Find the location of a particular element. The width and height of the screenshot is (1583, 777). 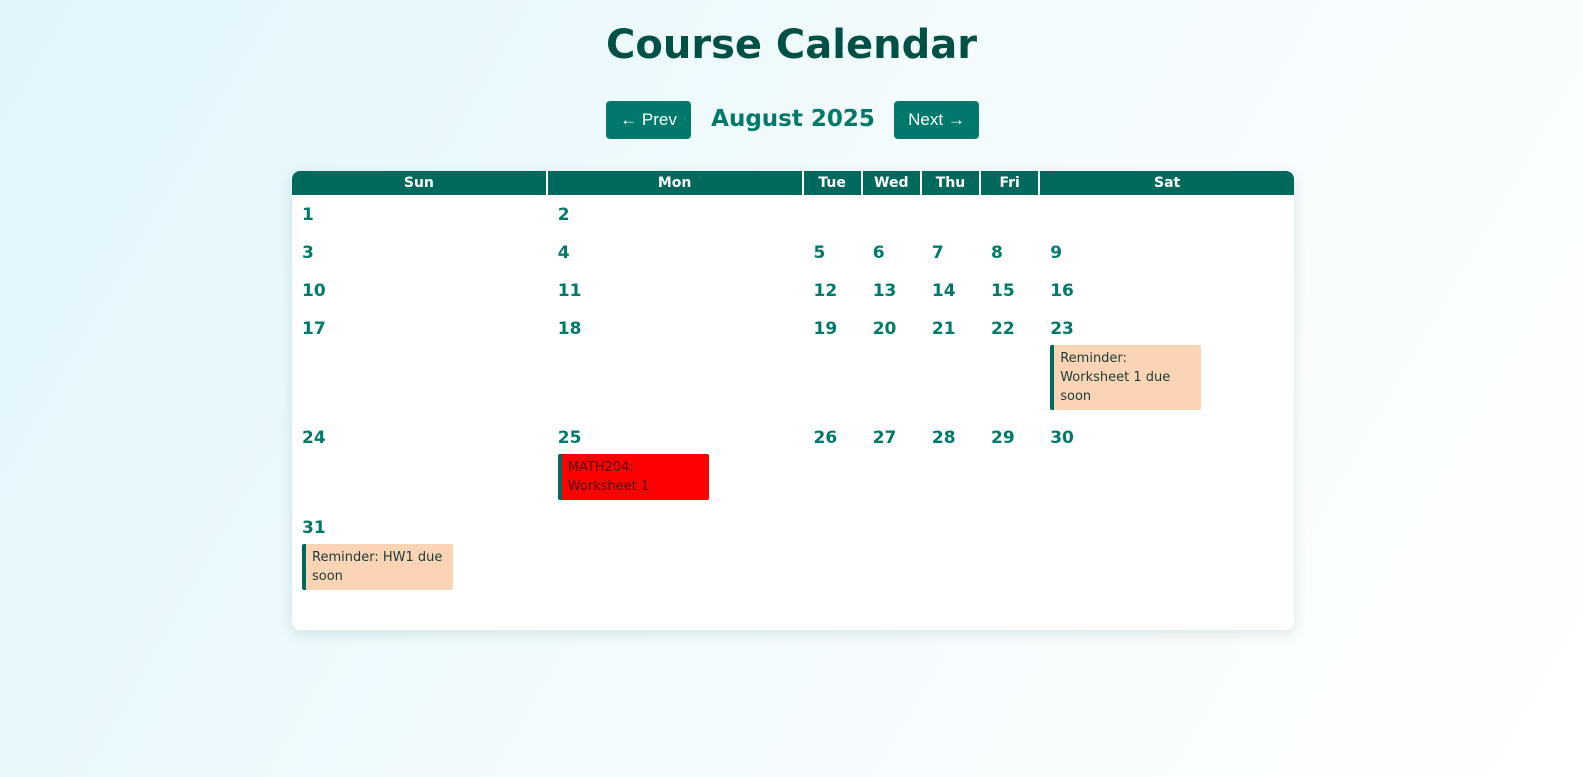

calendar-day-cell: 11 is located at coordinates (675, 290).